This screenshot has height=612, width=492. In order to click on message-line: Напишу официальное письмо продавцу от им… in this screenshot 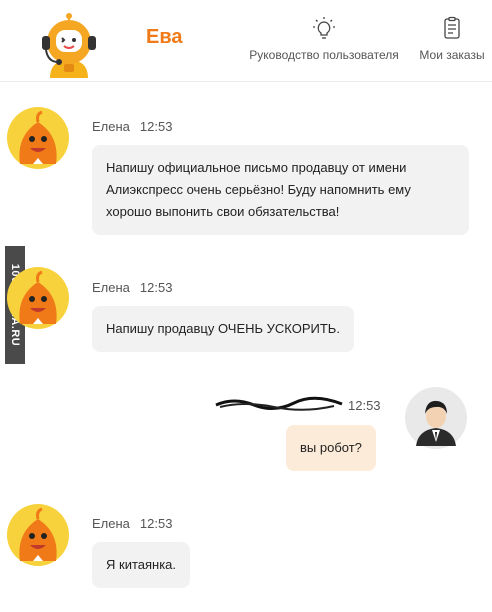, I will do `click(256, 167)`.